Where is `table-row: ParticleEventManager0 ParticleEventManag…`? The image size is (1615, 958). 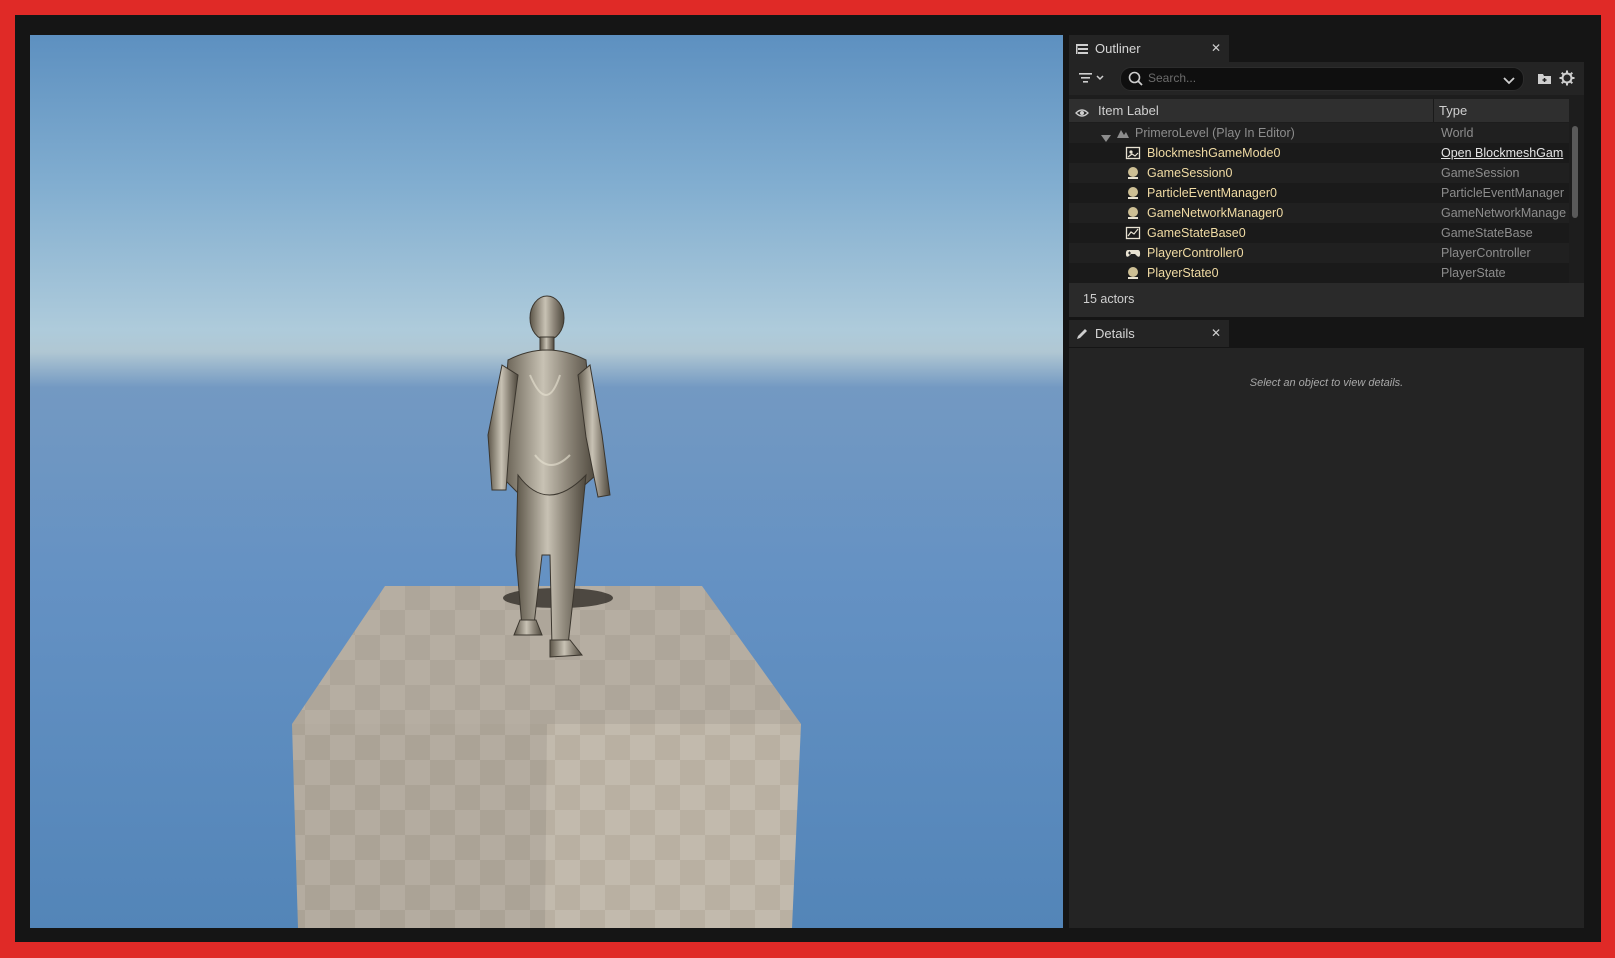
table-row: ParticleEventManager0 ParticleEventManag… is located at coordinates (1319, 193).